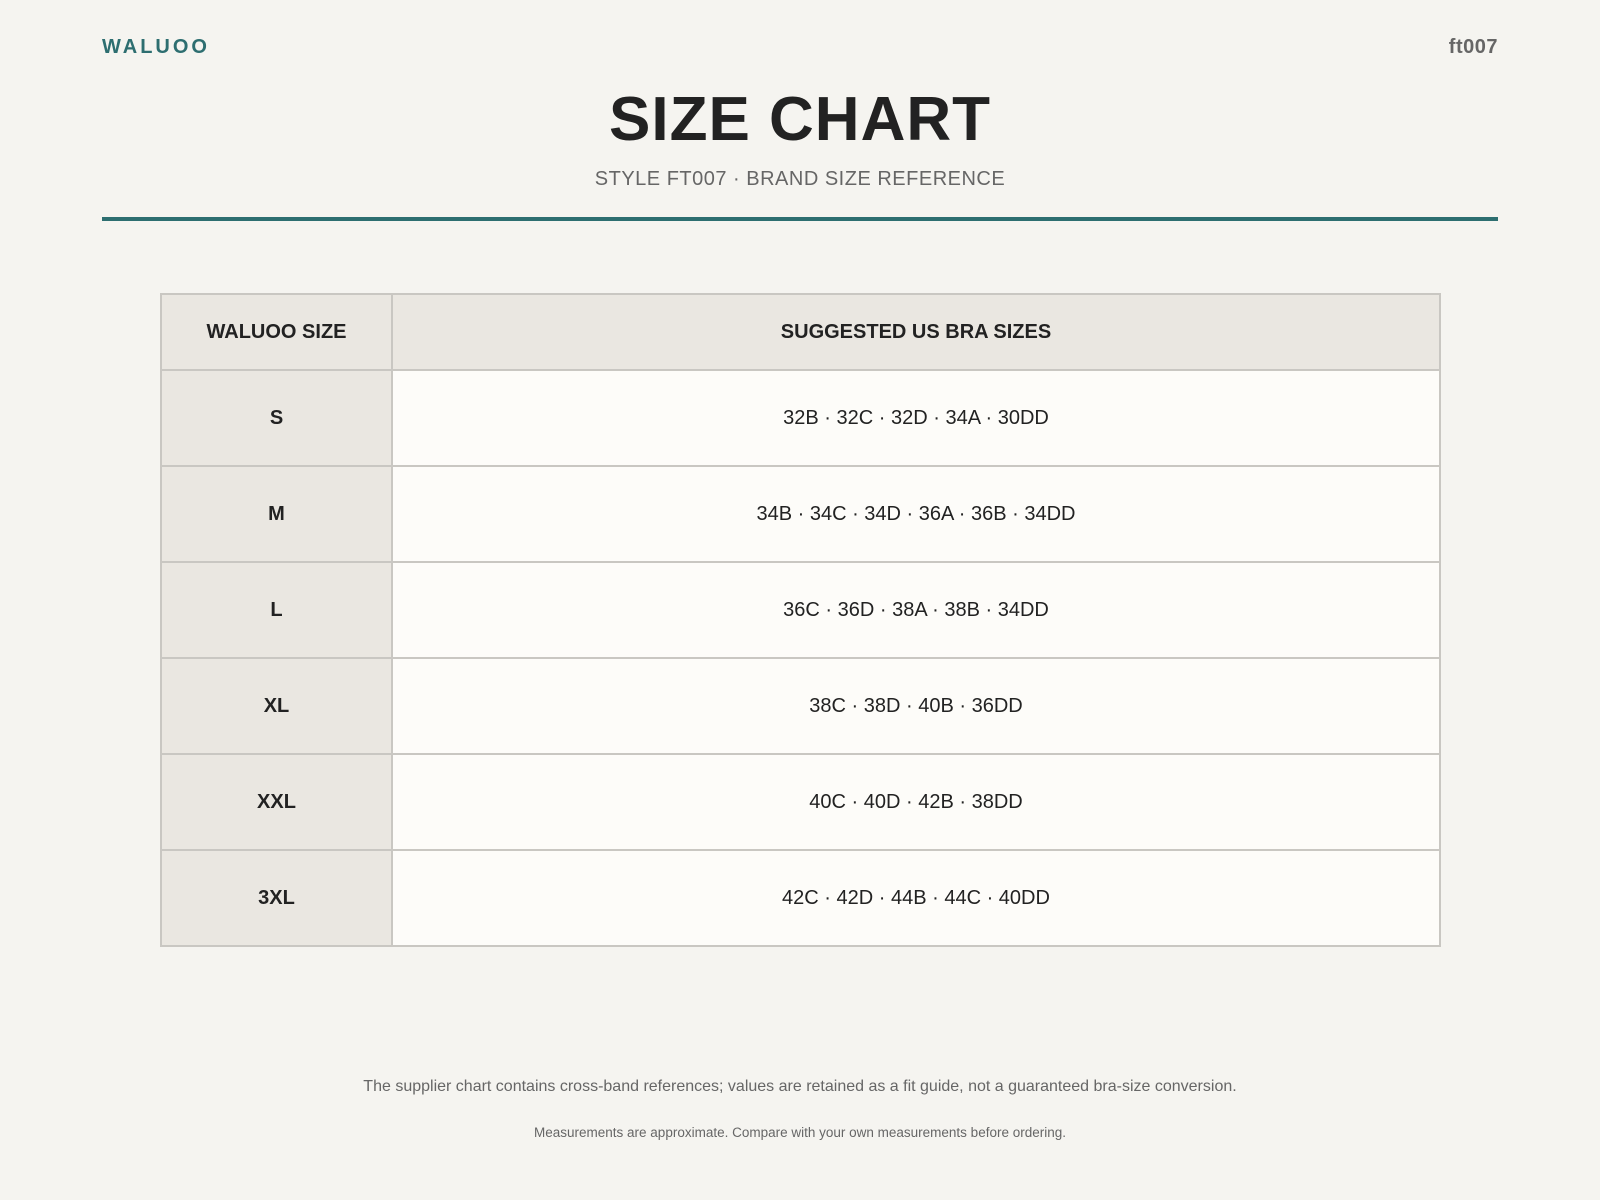 The image size is (1600, 1200). I want to click on page-subtitle: STYLE FT007 · BRAND SIZE REFERENCE, so click(800, 179).